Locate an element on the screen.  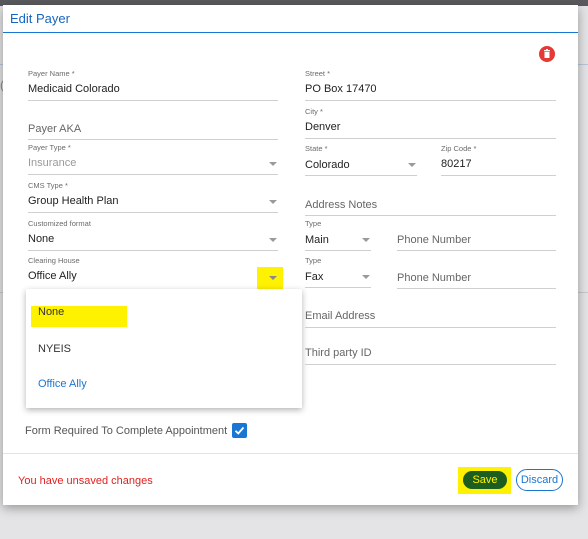
email-address-placeholder: Email Address is located at coordinates (340, 316).